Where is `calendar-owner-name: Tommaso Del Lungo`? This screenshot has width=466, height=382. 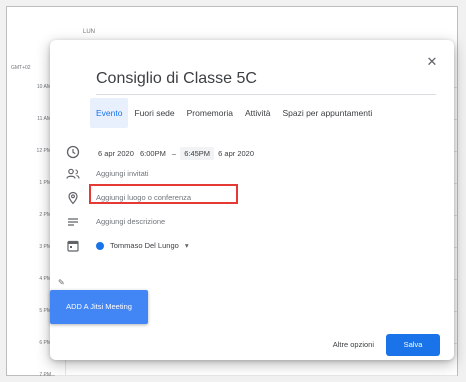
calendar-owner-name: Tommaso Del Lungo is located at coordinates (144, 245).